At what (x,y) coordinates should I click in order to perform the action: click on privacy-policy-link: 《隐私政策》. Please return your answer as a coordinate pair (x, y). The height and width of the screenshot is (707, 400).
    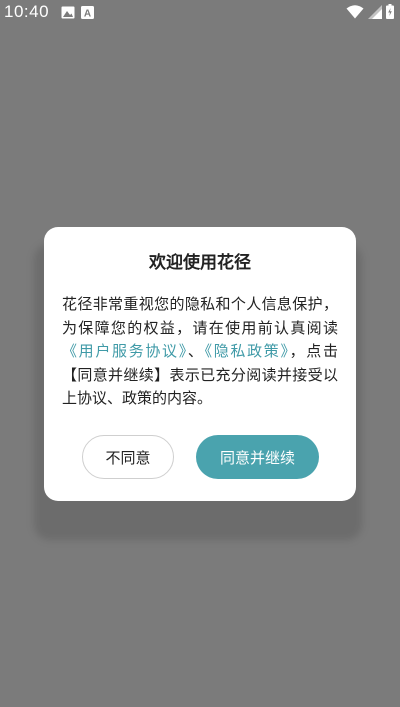
    Looking at the image, I should click on (247, 351).